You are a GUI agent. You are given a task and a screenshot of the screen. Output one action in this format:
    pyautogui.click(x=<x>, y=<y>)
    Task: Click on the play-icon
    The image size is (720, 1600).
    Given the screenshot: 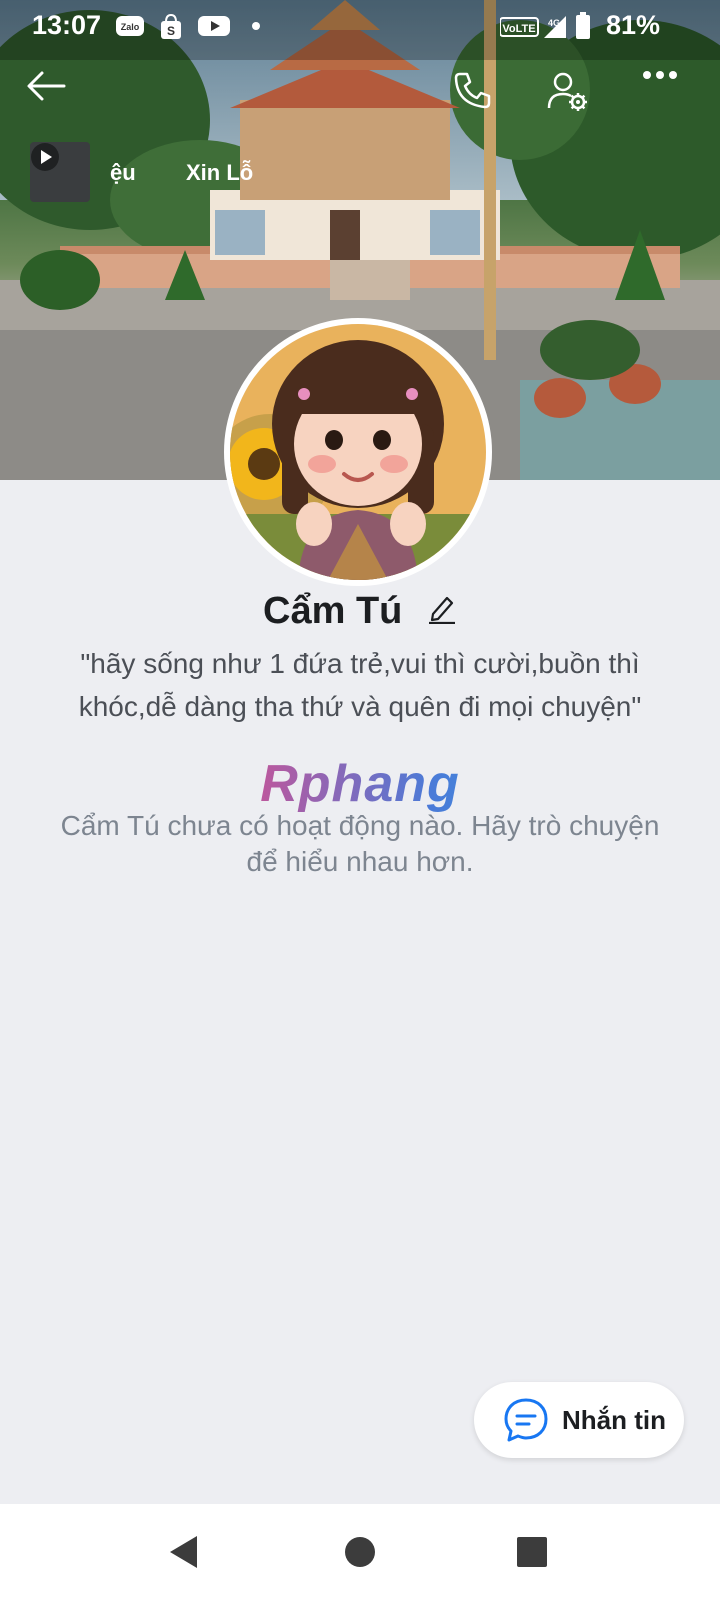 What is the action you would take?
    pyautogui.click(x=45, y=157)
    